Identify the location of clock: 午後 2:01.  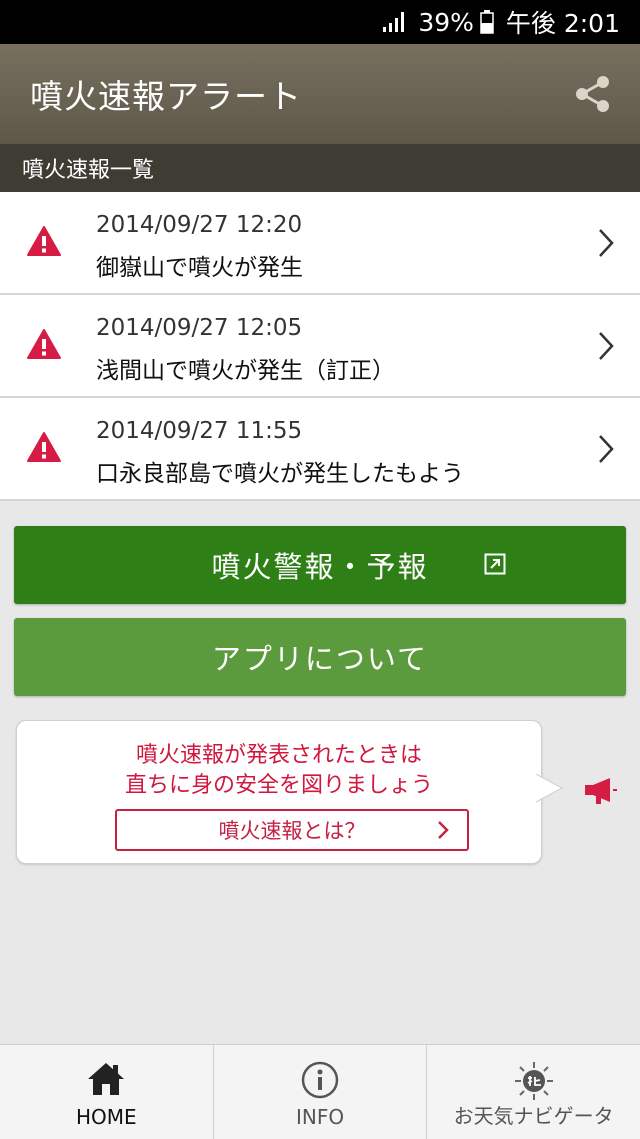
(562, 23).